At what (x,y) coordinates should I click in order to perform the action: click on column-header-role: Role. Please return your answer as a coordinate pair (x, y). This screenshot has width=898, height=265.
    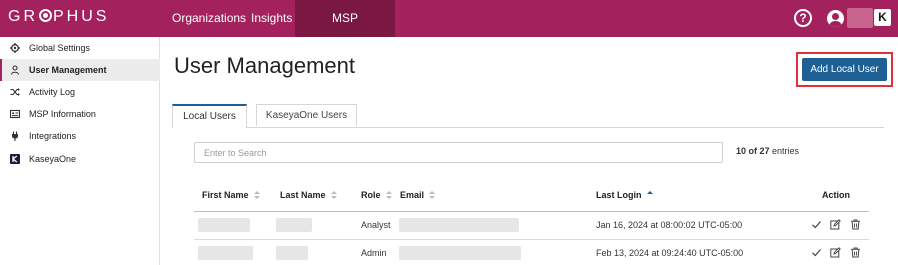
    Looking at the image, I should click on (376, 195).